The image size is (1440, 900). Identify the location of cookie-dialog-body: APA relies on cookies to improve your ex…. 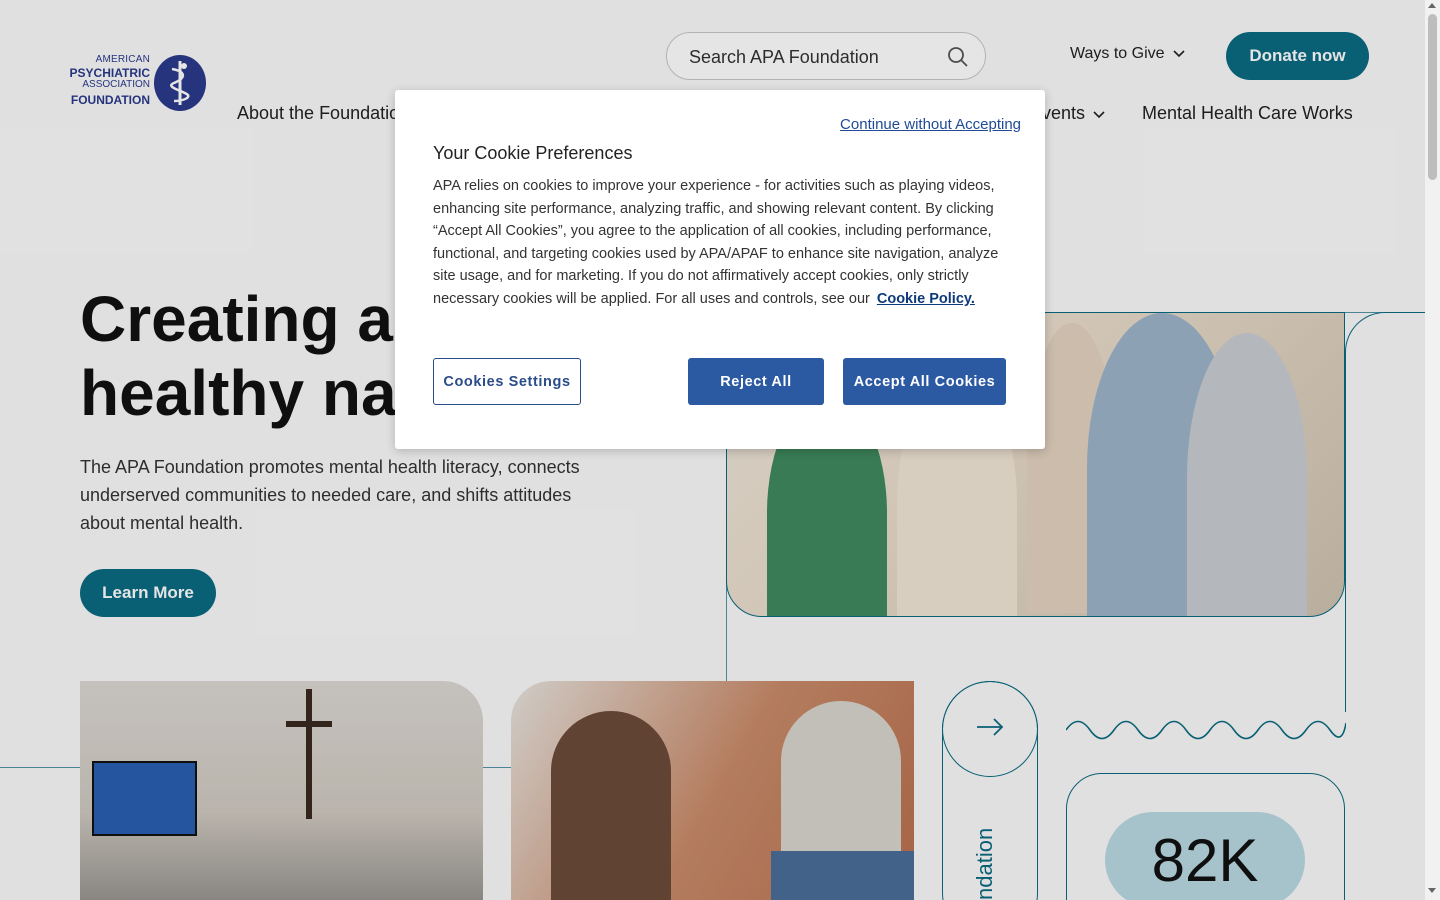
(723, 243).